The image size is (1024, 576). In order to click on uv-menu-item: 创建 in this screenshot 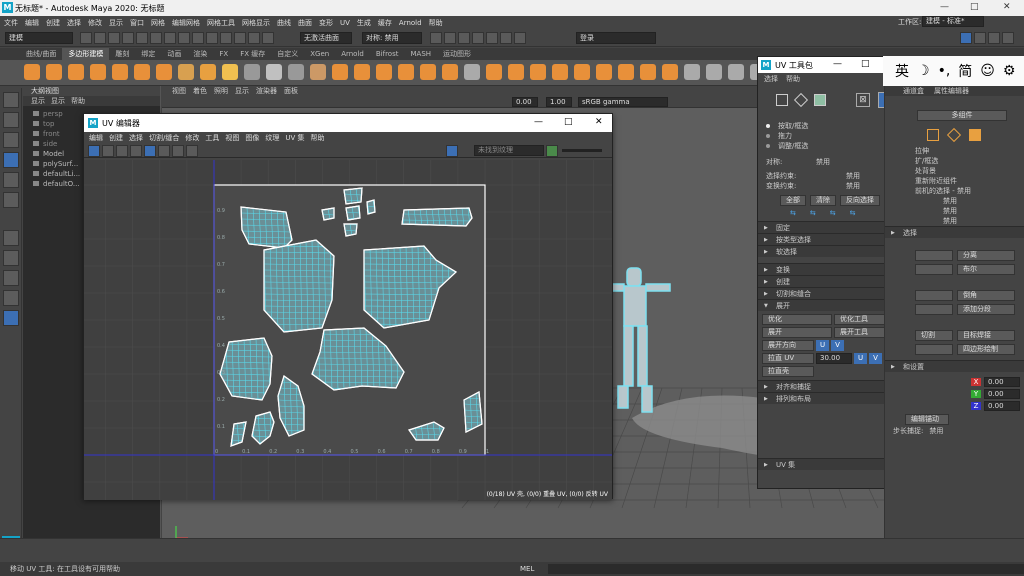, I will do `click(116, 138)`.